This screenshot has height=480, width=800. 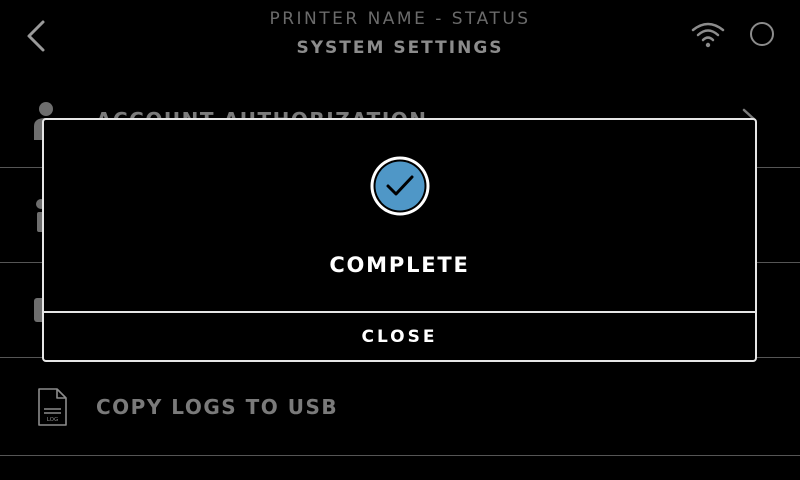 What do you see at coordinates (399, 265) in the screenshot?
I see `dialog-message: COMPLETE` at bounding box center [399, 265].